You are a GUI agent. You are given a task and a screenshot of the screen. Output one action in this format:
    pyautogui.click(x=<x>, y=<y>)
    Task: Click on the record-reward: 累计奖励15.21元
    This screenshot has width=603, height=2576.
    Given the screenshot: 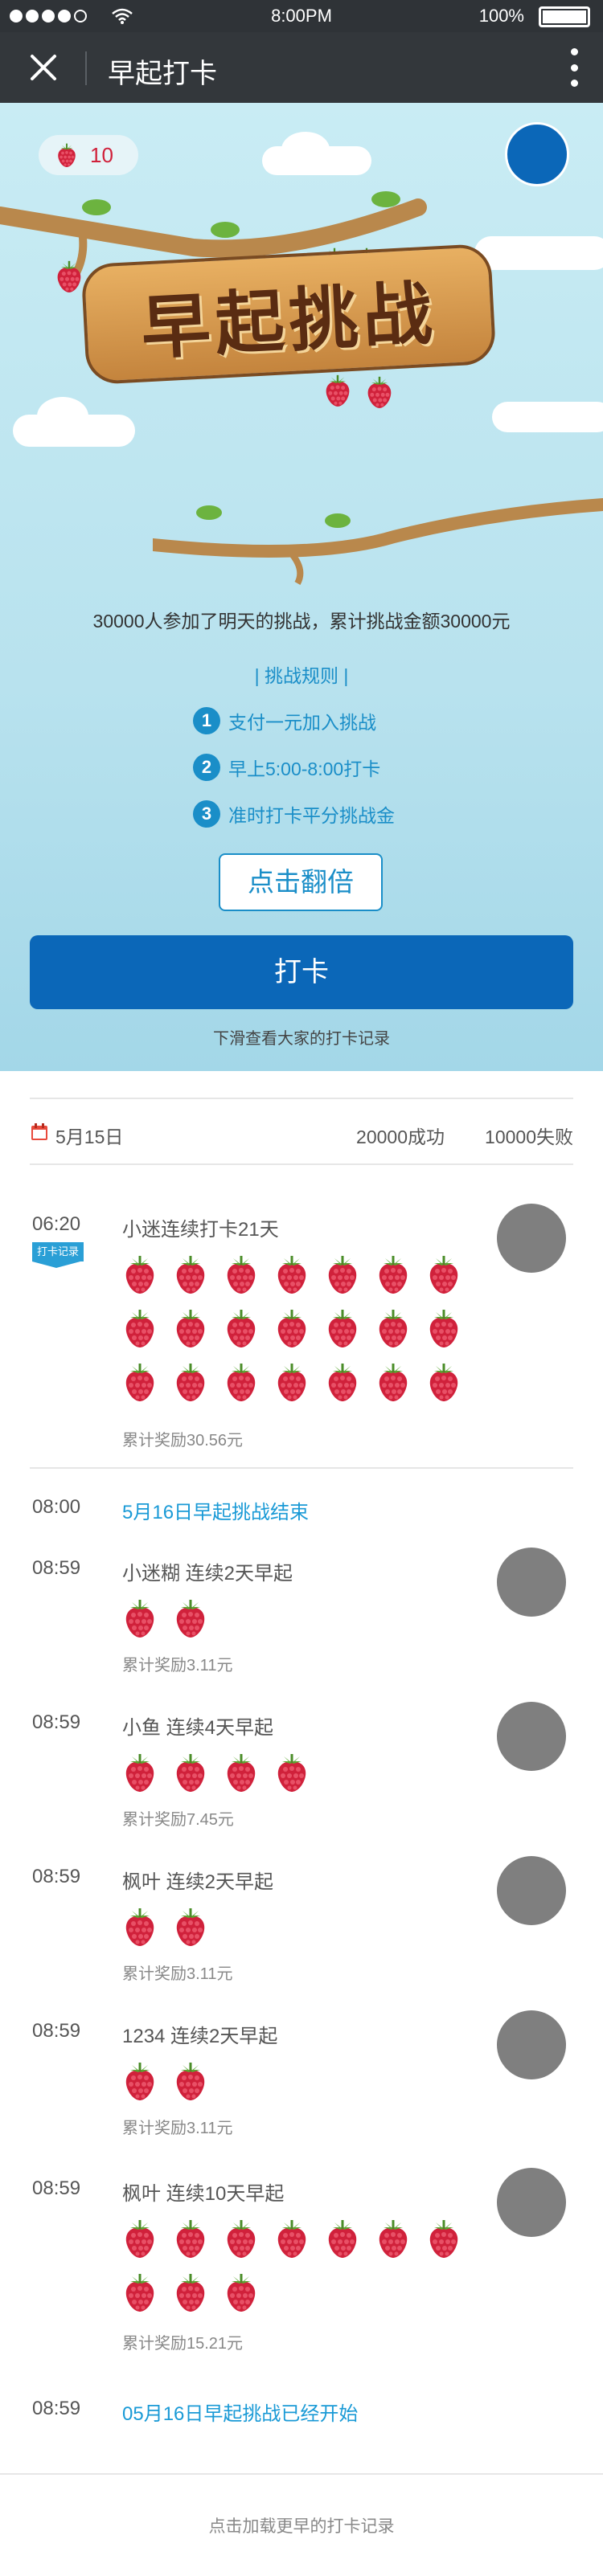 What is the action you would take?
    pyautogui.click(x=183, y=2344)
    